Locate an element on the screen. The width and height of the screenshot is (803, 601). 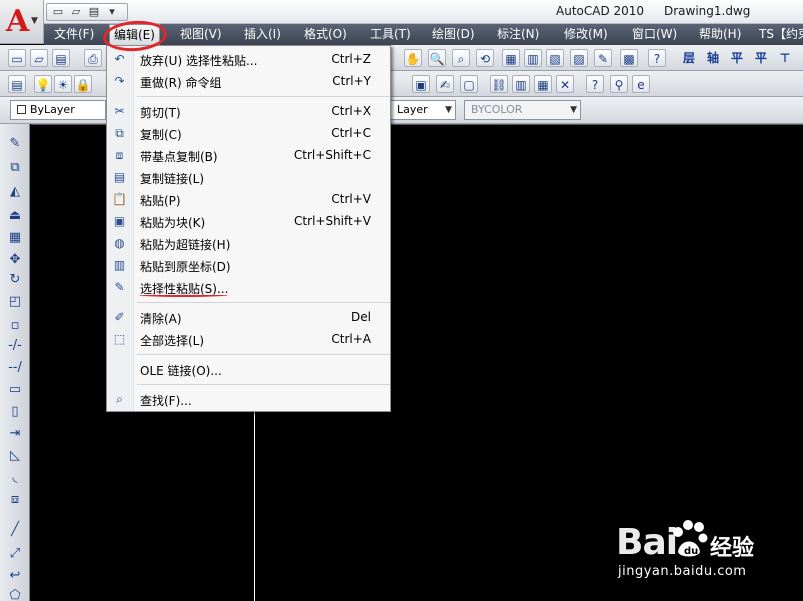
design-center-icon: ▥ is located at coordinates (533, 58).